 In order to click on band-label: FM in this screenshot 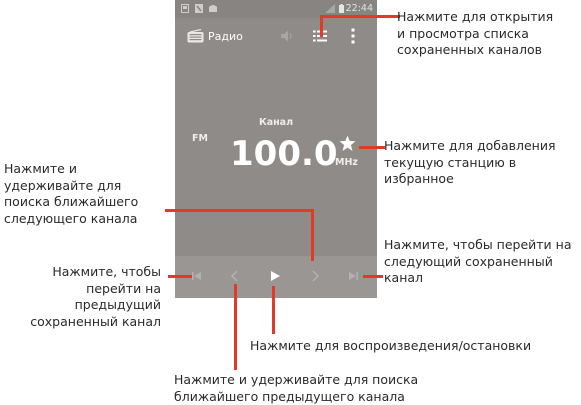, I will do `click(200, 138)`.